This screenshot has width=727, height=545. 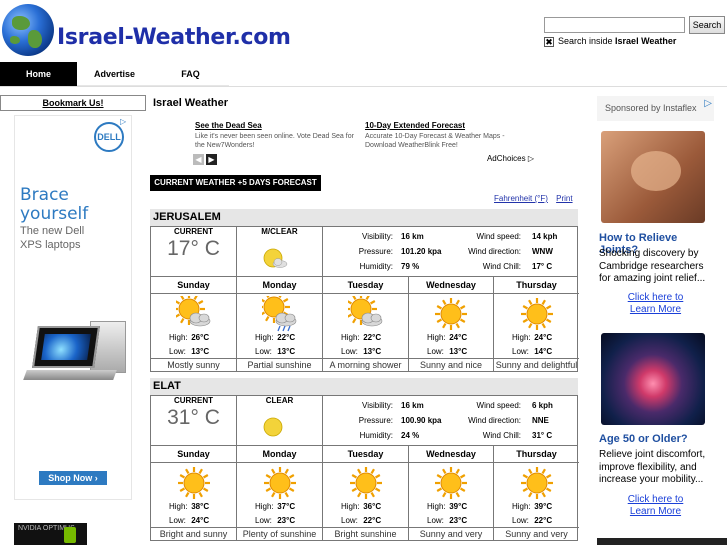 What do you see at coordinates (189, 520) in the screenshot?
I see `low-temp: Low: 24°C` at bounding box center [189, 520].